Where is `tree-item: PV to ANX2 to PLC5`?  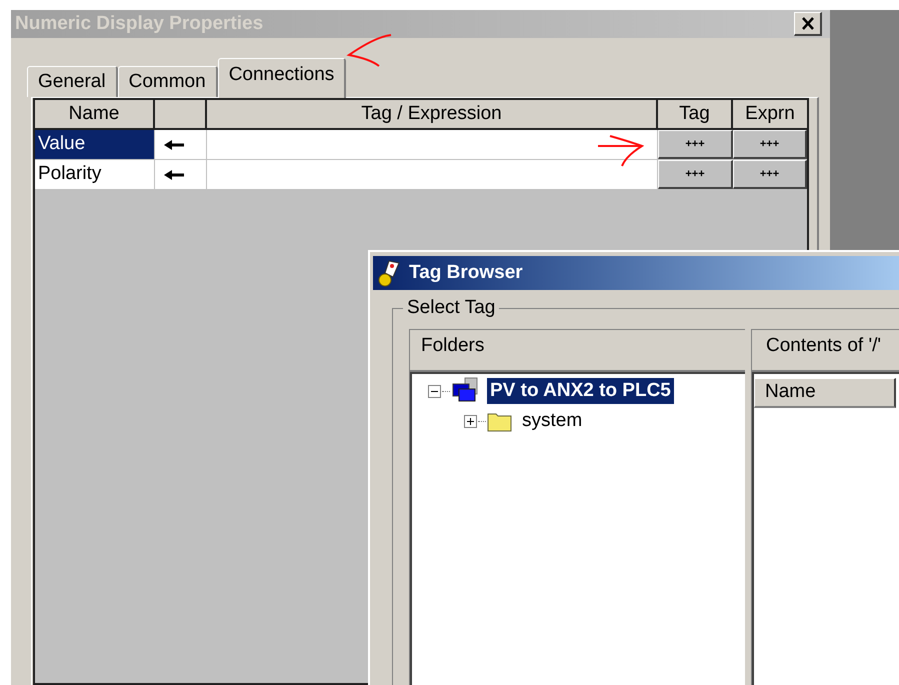
tree-item: PV to ANX2 to PLC5 is located at coordinates (580, 391).